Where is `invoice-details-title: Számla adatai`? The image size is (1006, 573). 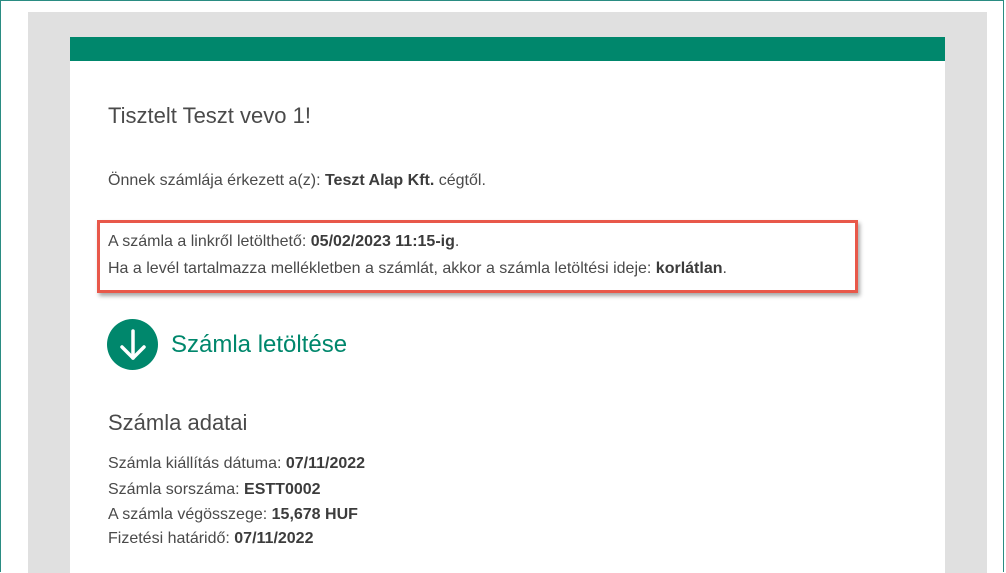 invoice-details-title: Számla adatai is located at coordinates (178, 422).